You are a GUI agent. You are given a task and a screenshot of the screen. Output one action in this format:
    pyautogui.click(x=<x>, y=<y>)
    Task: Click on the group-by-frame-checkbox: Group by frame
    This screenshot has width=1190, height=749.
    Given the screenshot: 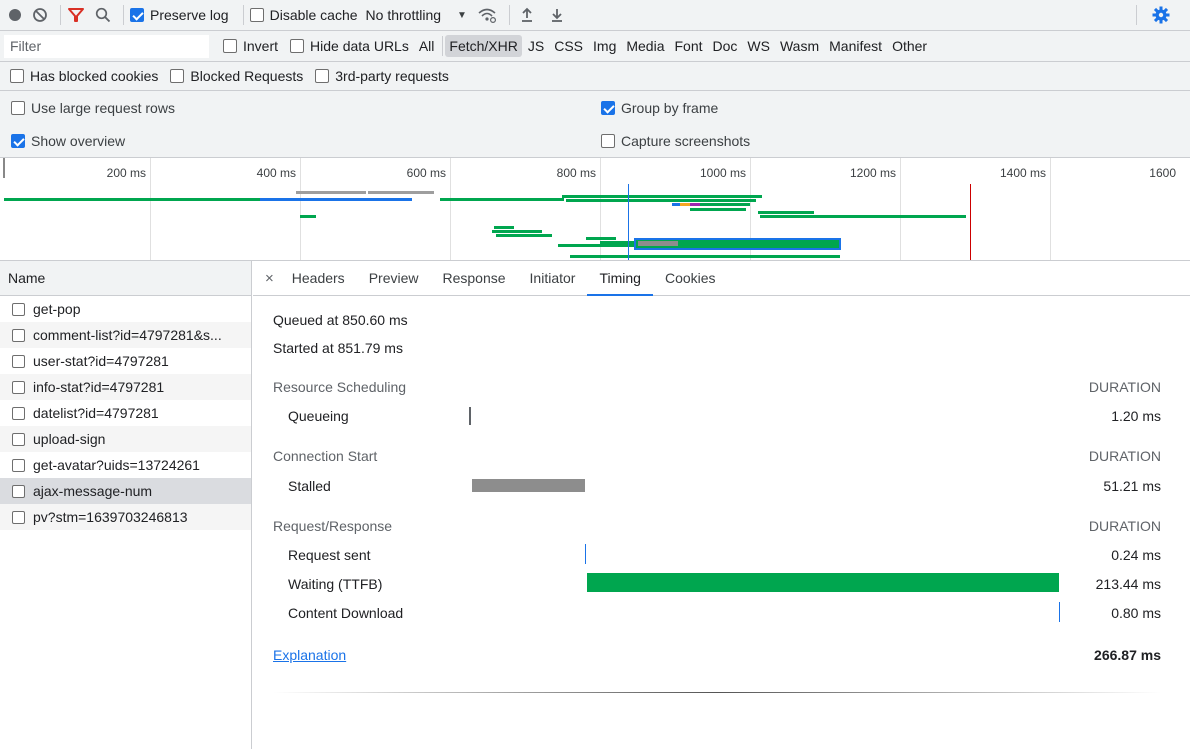 What is the action you would take?
    pyautogui.click(x=659, y=108)
    